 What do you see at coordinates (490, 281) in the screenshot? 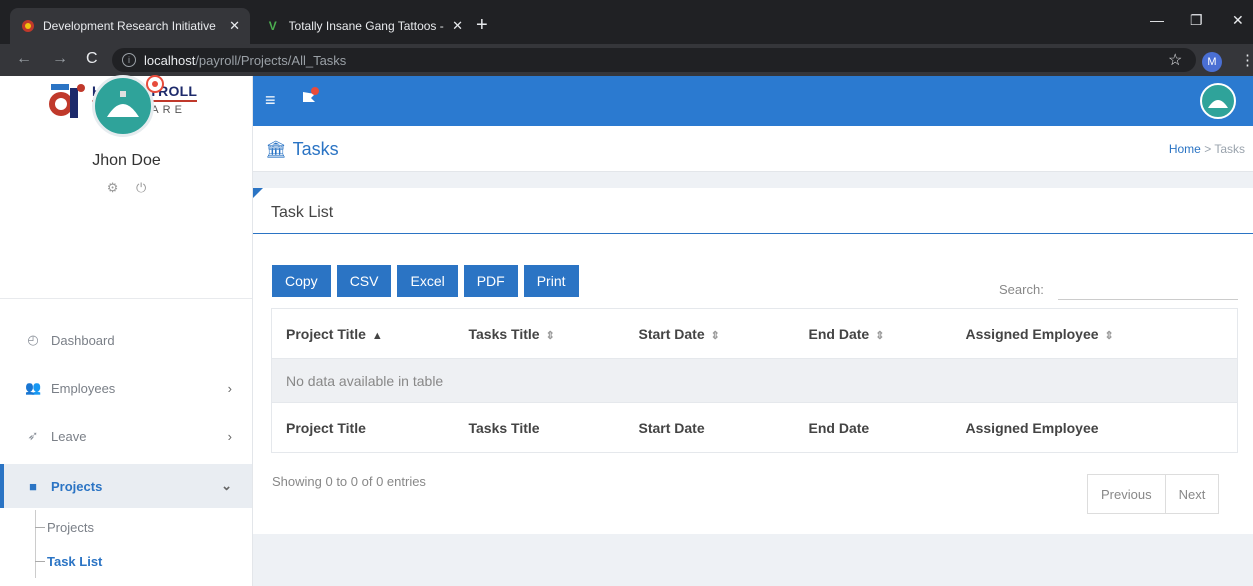
I see `pdf-button: PDF` at bounding box center [490, 281].